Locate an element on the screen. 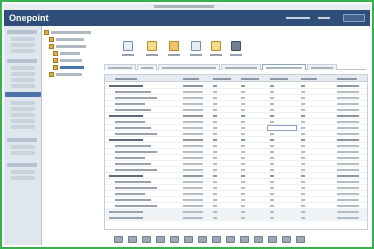  header-action-button is located at coordinates (354, 18).